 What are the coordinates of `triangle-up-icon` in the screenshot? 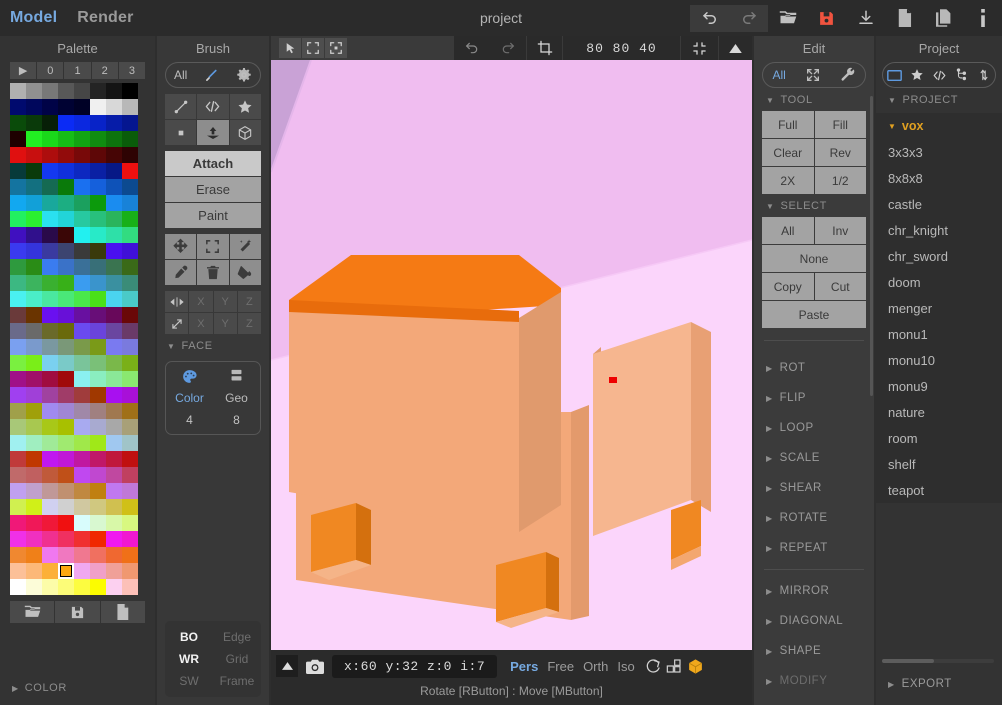 It's located at (735, 48).